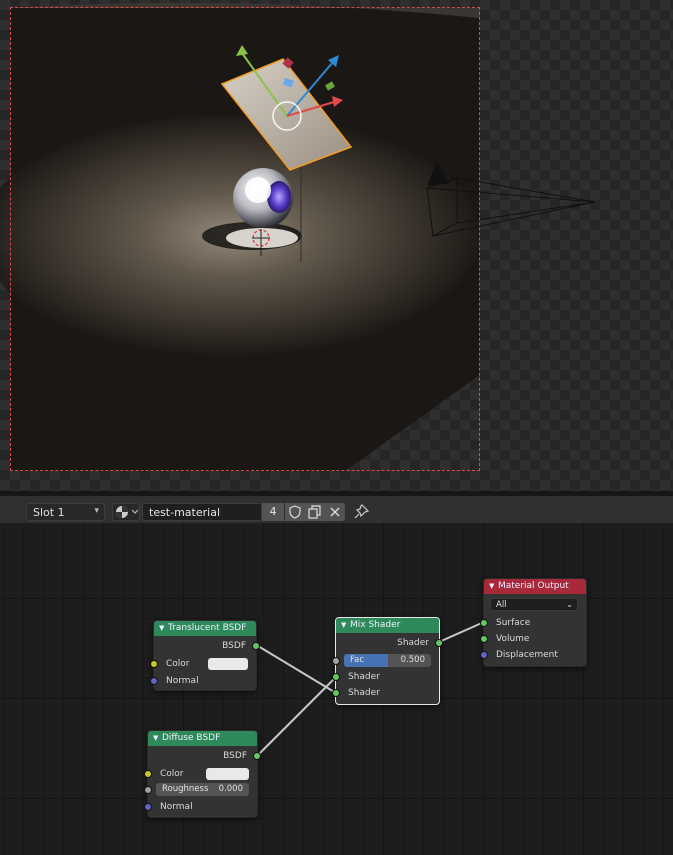  Describe the element at coordinates (148, 790) in the screenshot. I see `roughness-input-socket` at that location.